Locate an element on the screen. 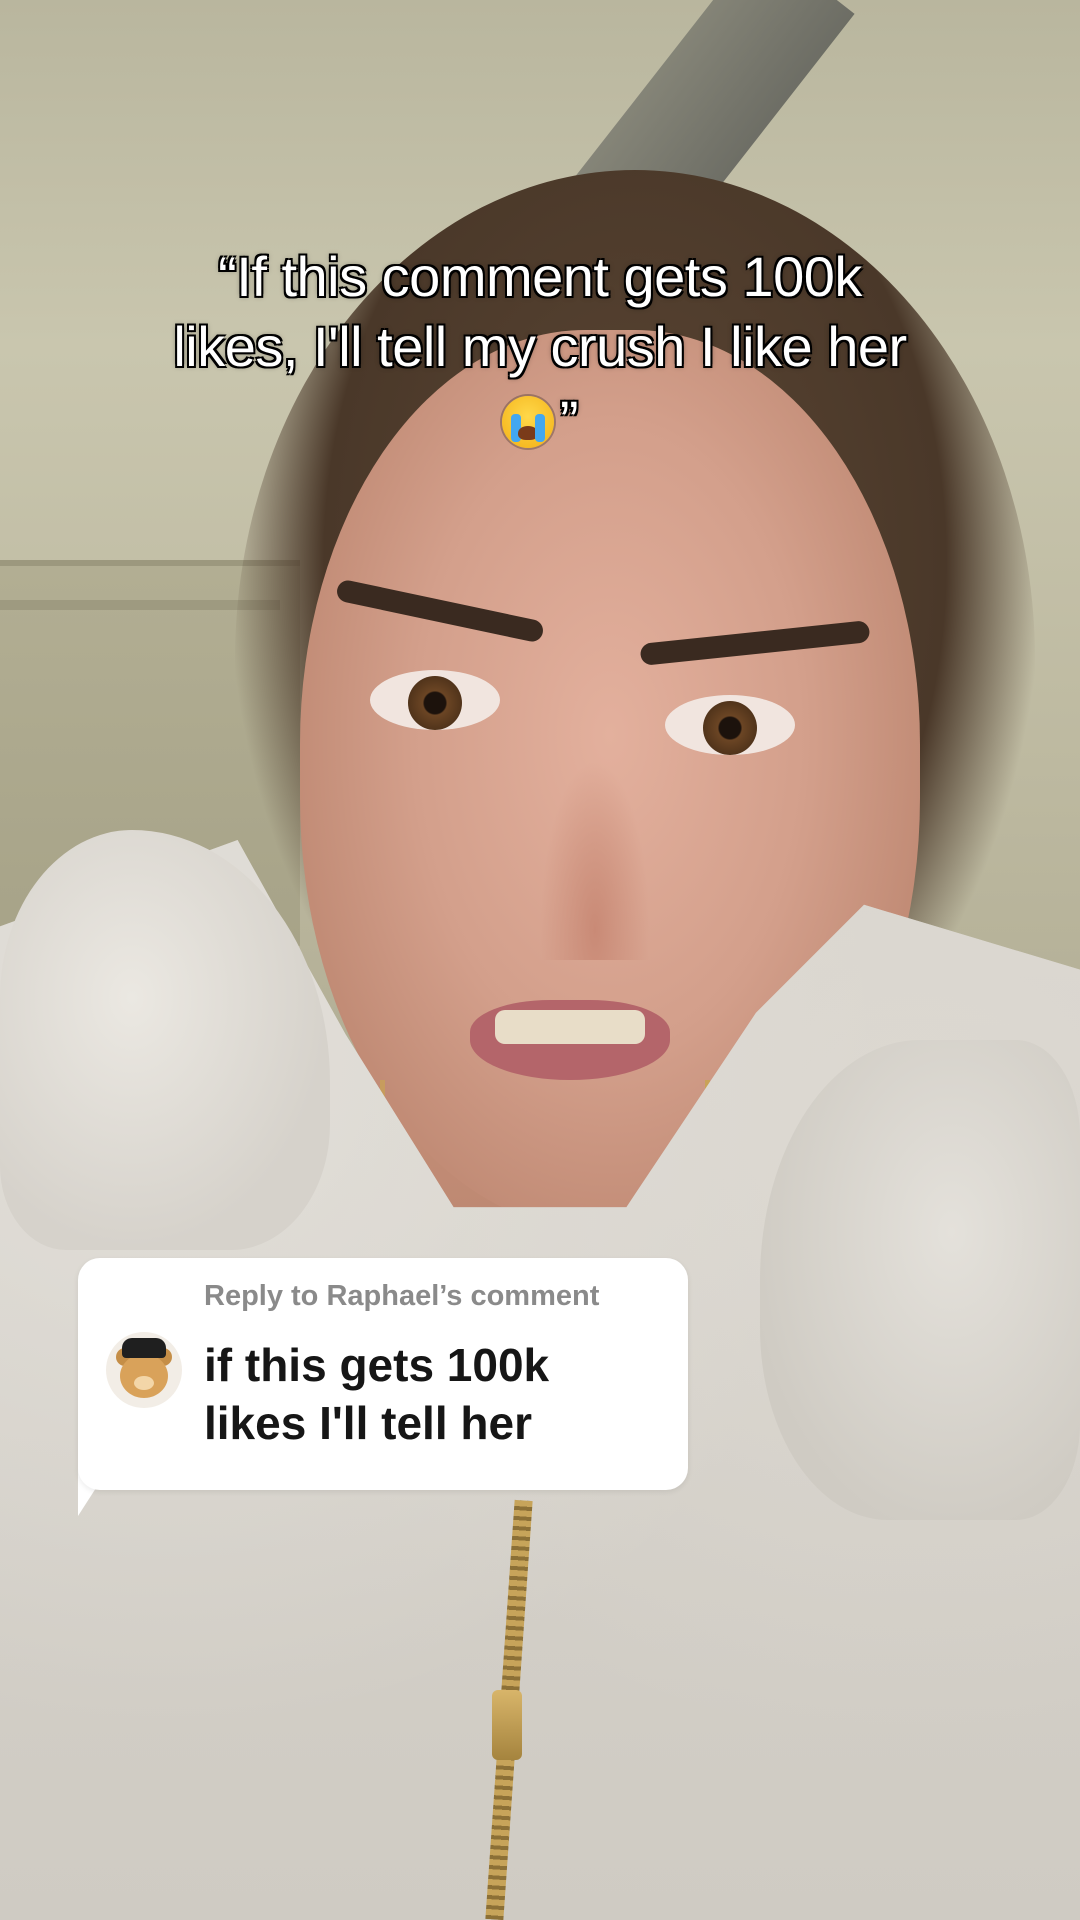 This screenshot has height=1920, width=1080. person-nose is located at coordinates (595, 860).